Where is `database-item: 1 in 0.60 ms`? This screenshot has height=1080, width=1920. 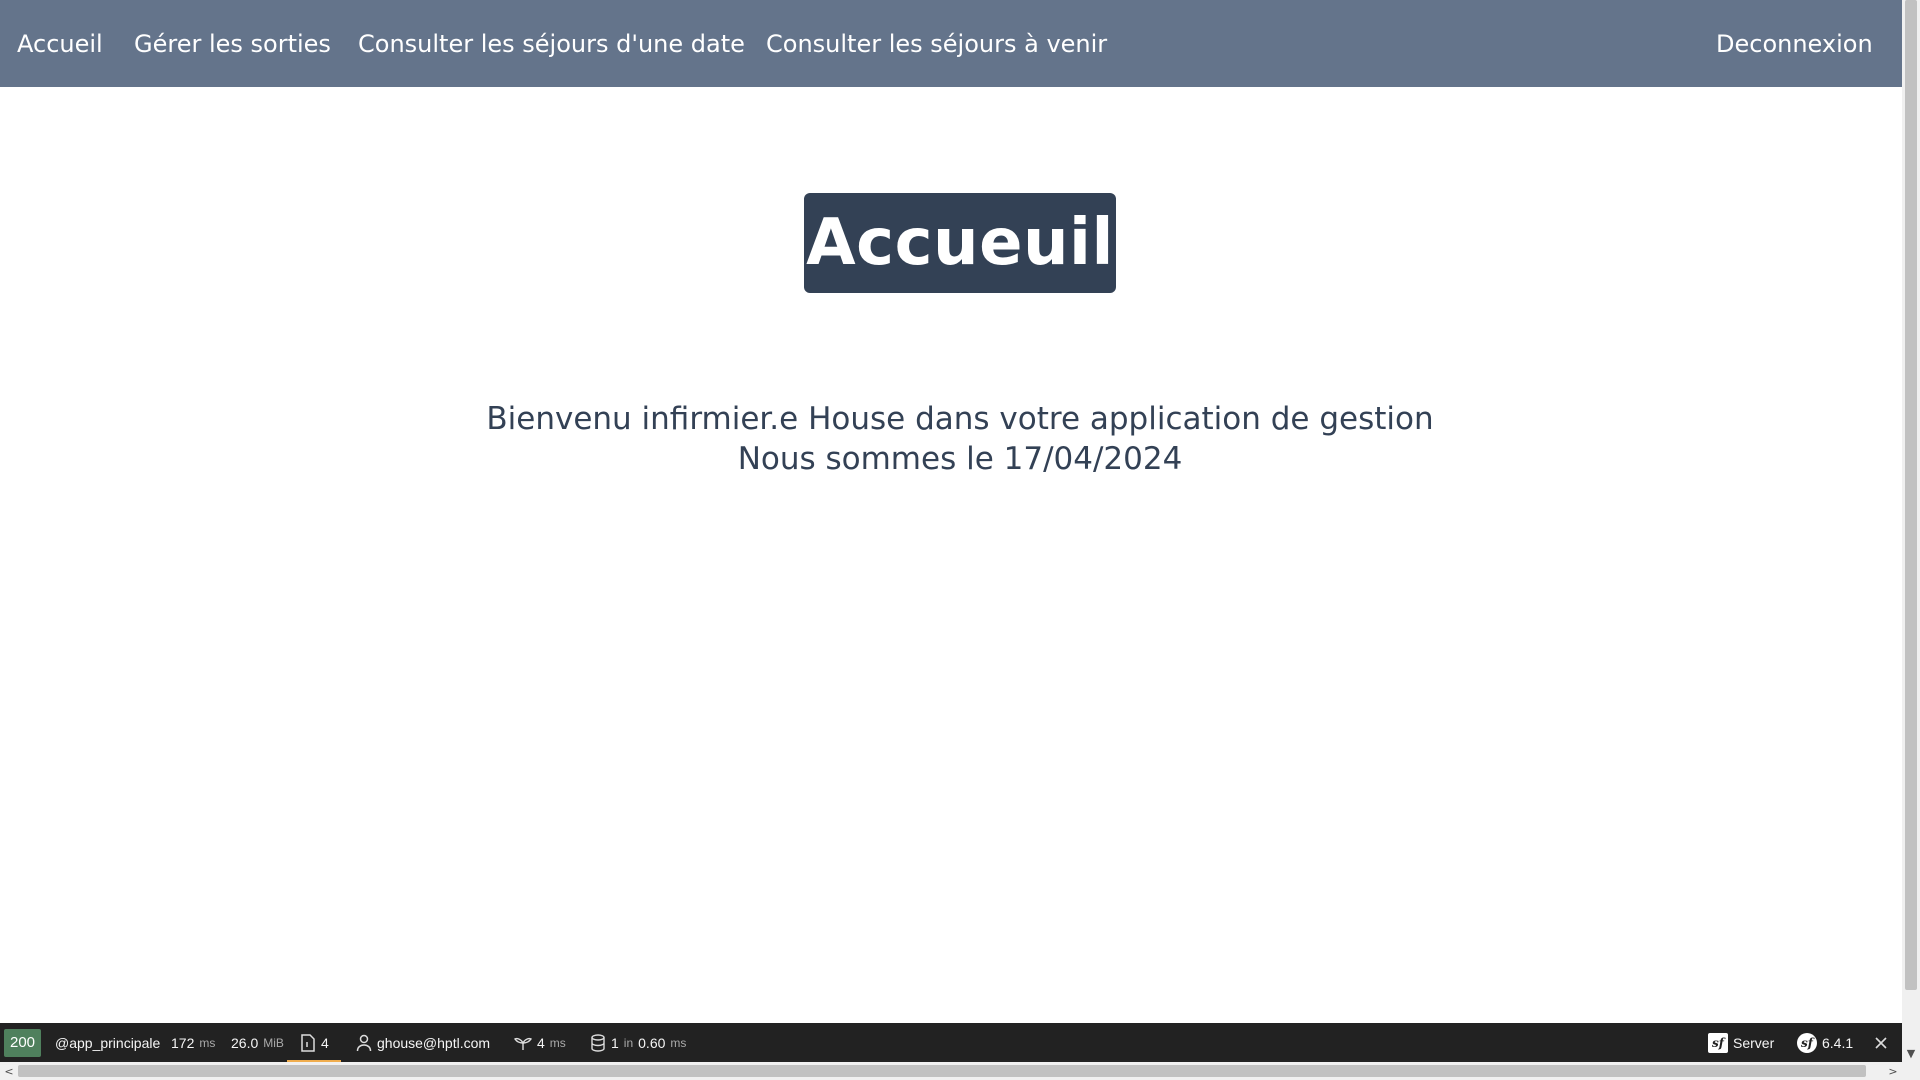
database-item: 1 in 0.60 ms is located at coordinates (638, 1042).